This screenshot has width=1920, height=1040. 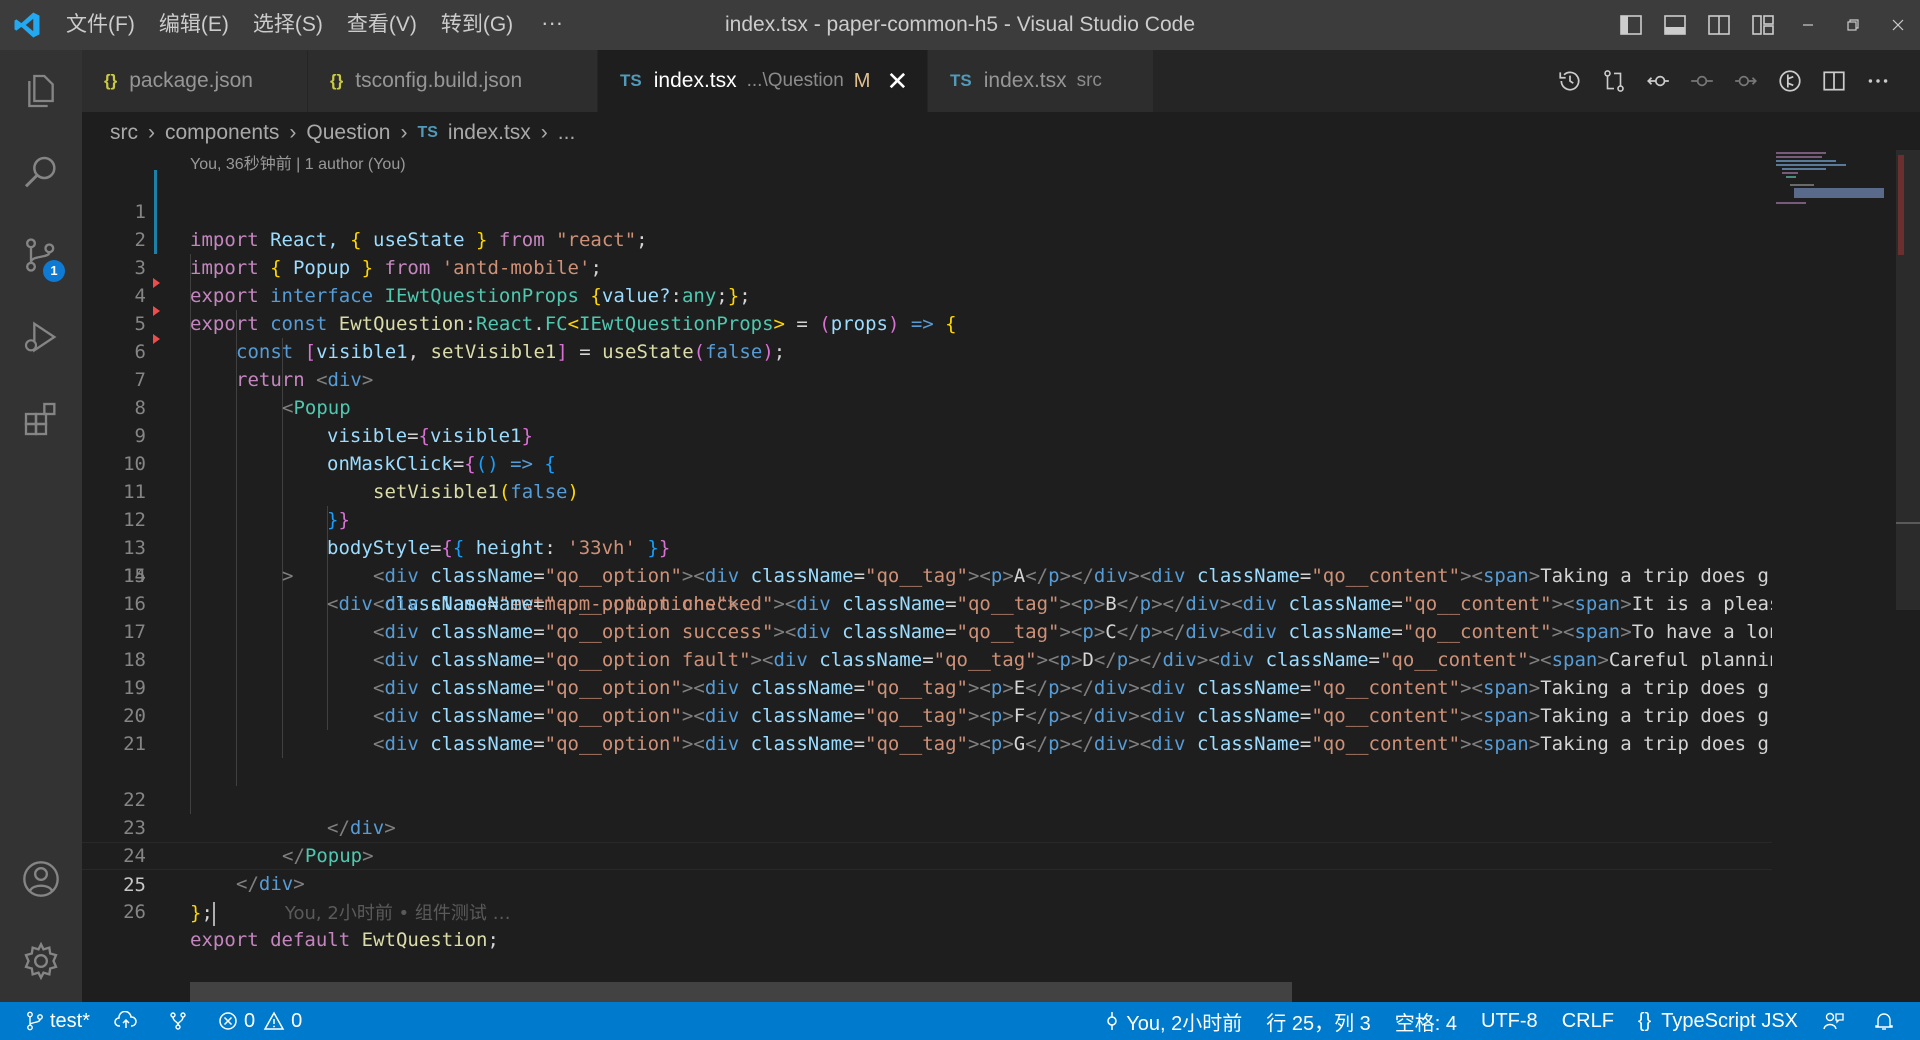 I want to click on breadcrumb-file: index.tsx, so click(x=489, y=133).